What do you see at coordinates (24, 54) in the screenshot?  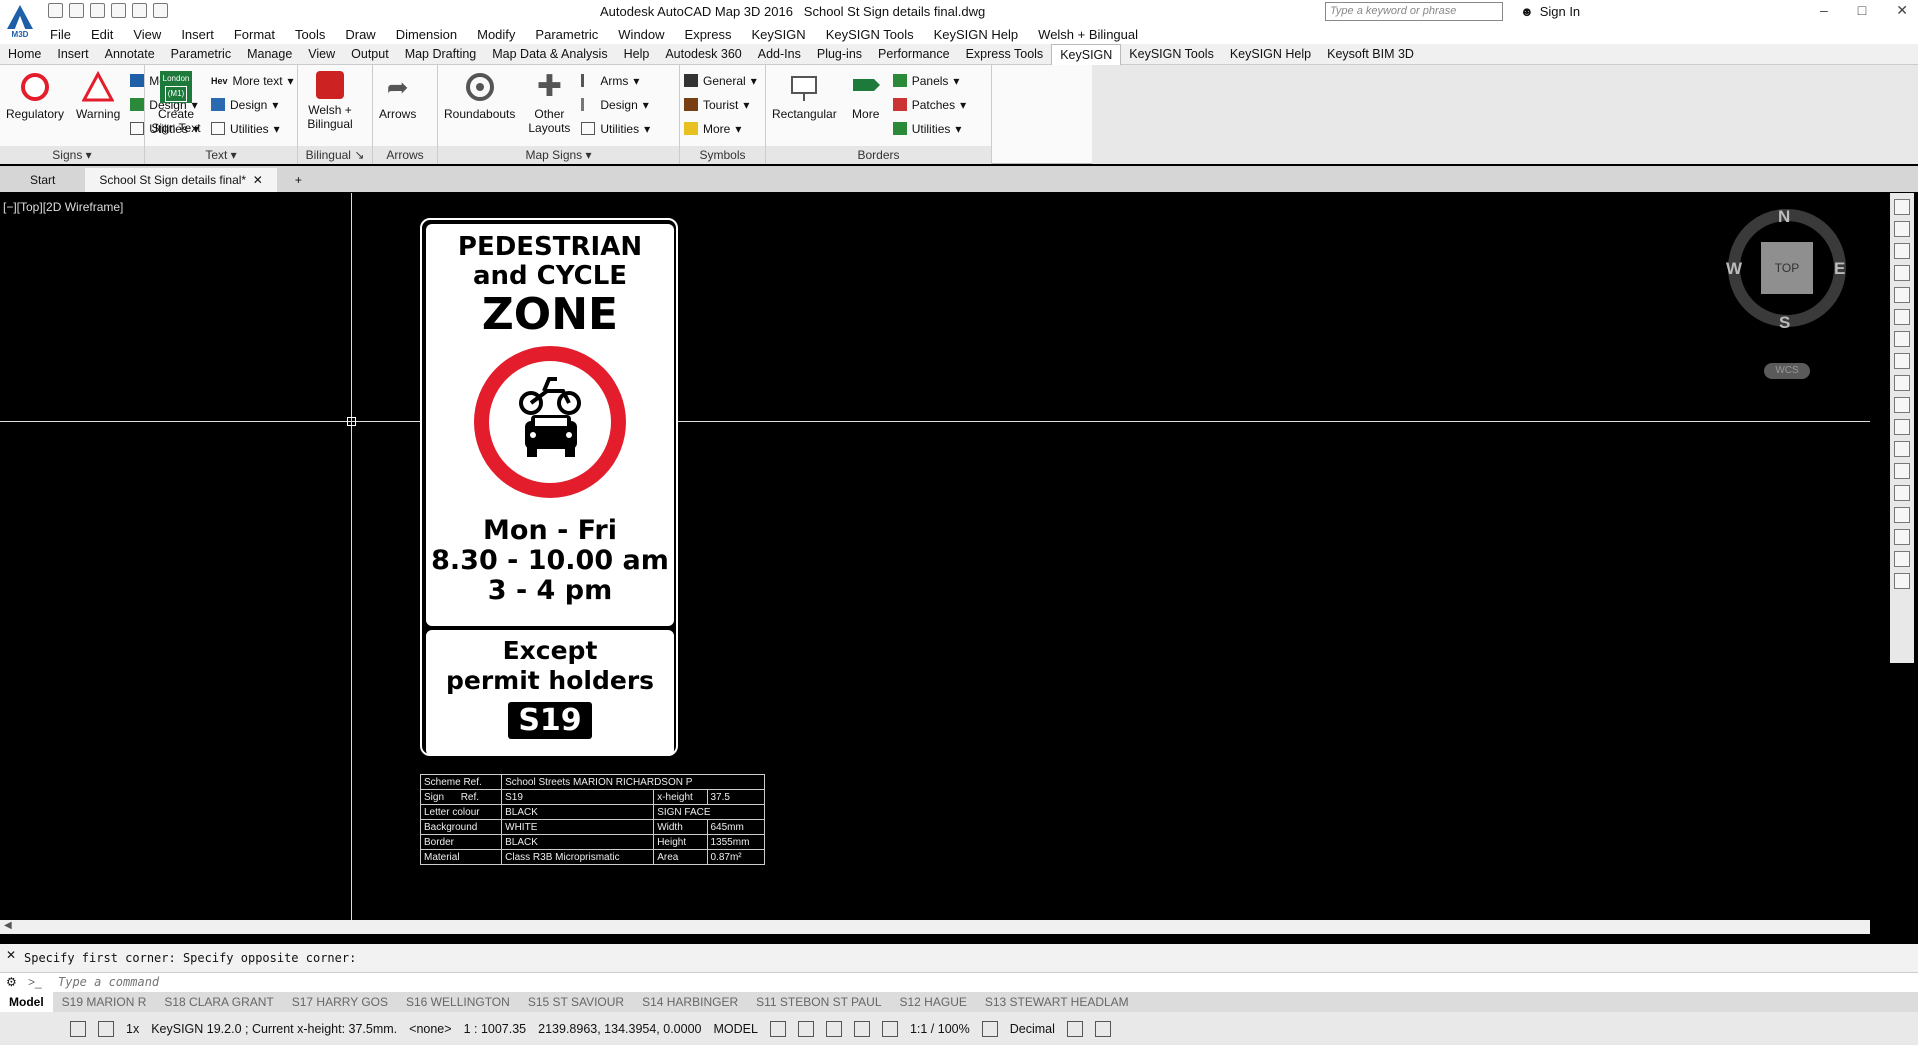 I see `tab-home: Home` at bounding box center [24, 54].